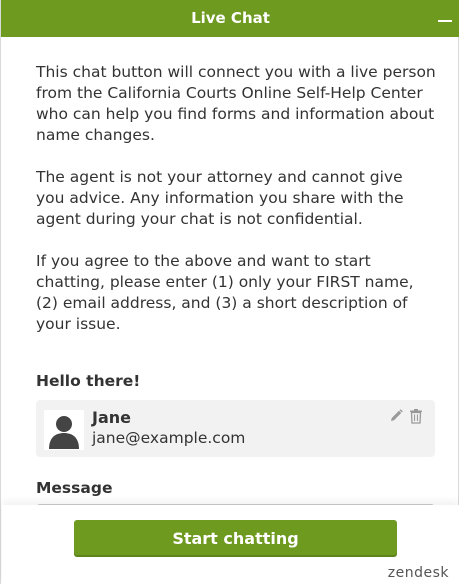  Describe the element at coordinates (111, 417) in the screenshot. I see `visitor-name: Jane` at that location.